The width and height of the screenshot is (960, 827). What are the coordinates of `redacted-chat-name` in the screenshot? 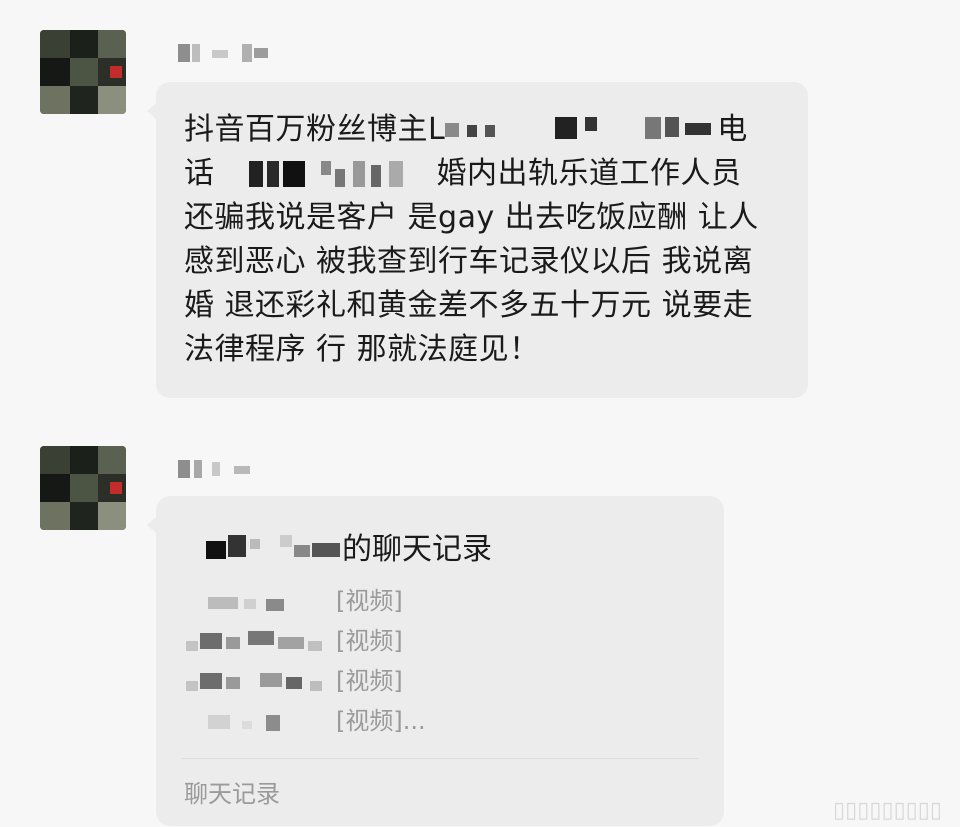 It's located at (274, 548).